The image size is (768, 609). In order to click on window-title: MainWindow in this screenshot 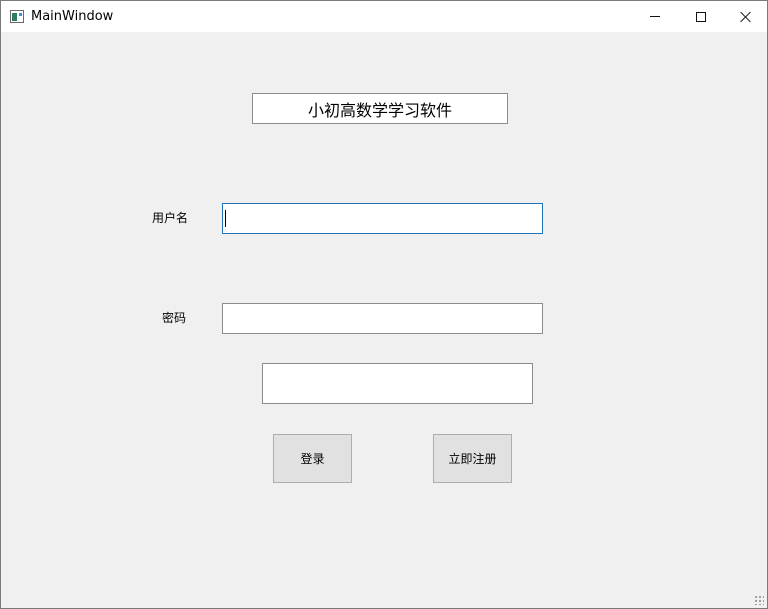, I will do `click(72, 16)`.